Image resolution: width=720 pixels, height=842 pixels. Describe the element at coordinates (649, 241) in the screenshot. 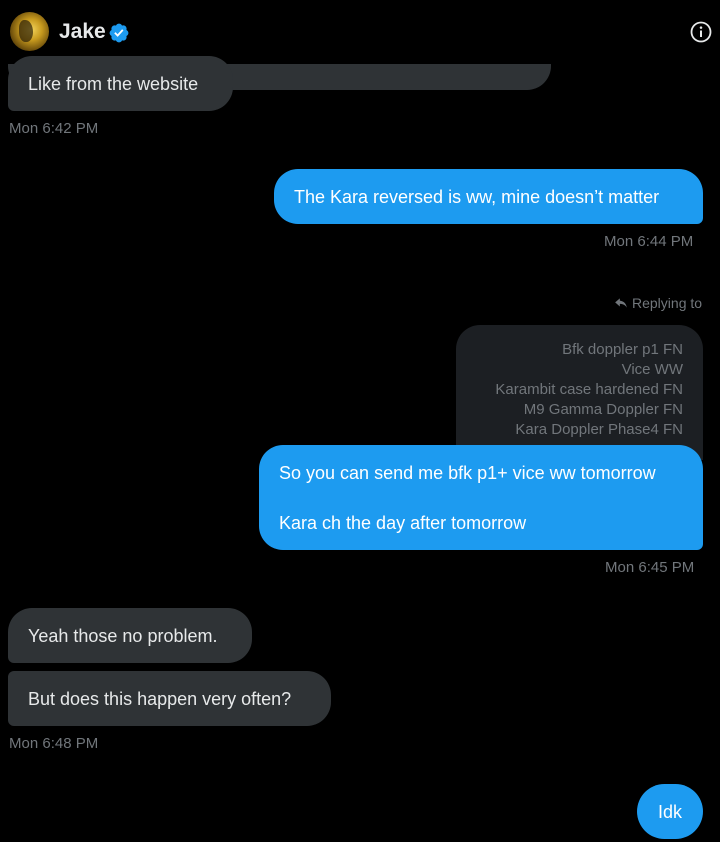

I see `message-timestamp: Mon 6:44 PM` at that location.